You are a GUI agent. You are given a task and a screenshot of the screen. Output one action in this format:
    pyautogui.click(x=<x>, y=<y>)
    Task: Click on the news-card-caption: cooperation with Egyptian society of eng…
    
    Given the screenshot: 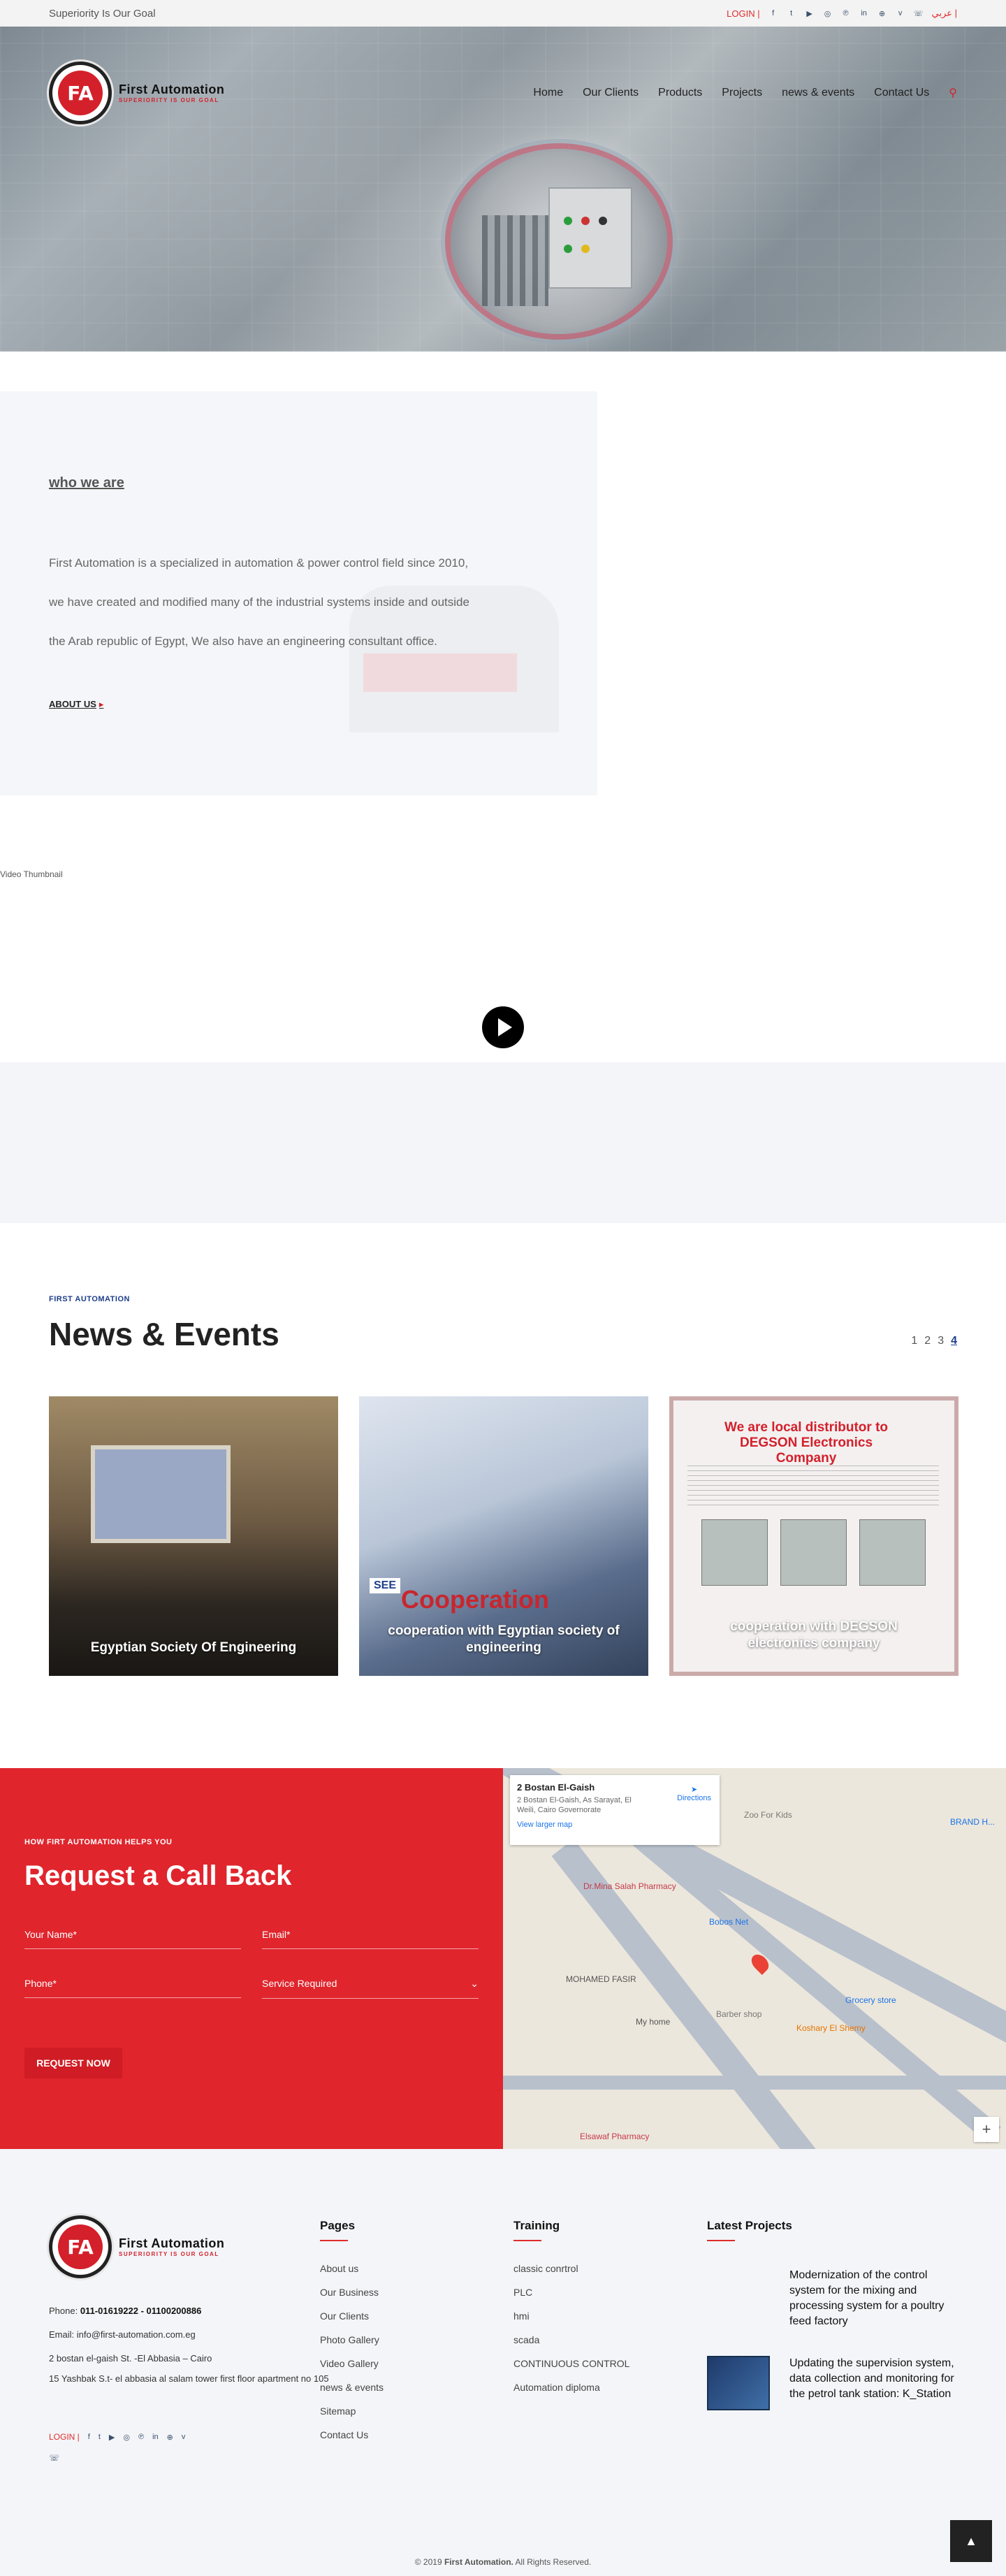 What is the action you would take?
    pyautogui.click(x=504, y=1639)
    